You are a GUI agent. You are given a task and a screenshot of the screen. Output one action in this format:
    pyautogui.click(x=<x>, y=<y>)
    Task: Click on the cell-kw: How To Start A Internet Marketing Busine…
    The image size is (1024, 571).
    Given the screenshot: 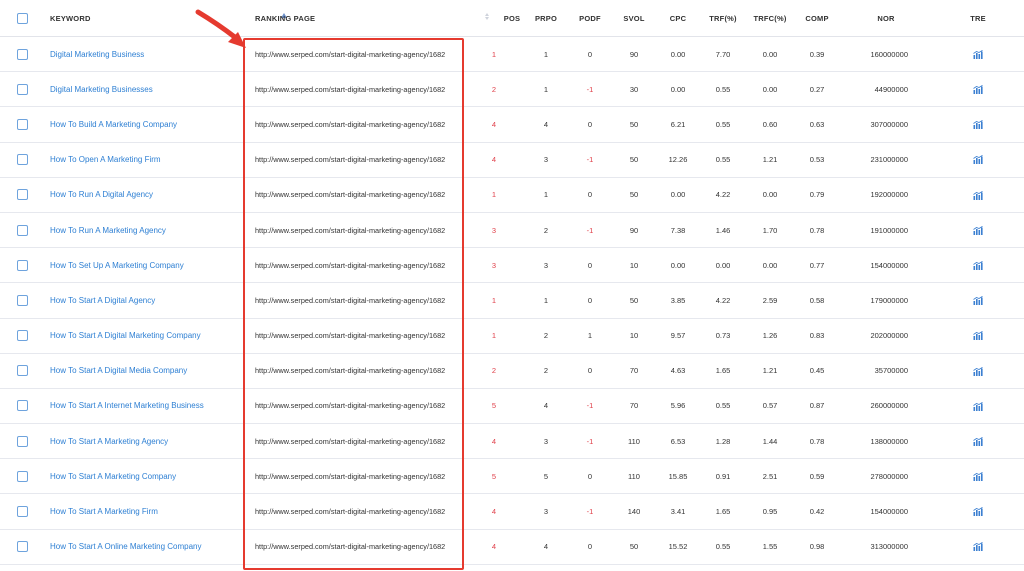 What is the action you would take?
    pyautogui.click(x=144, y=406)
    